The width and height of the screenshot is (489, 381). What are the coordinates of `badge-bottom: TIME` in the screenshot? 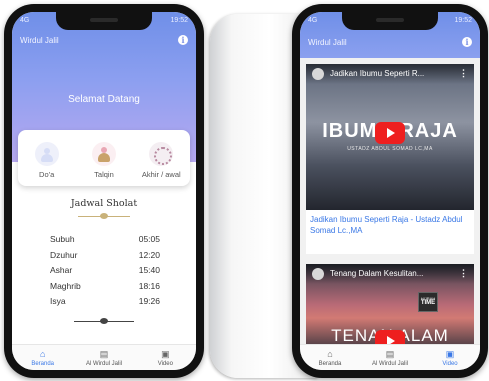 It's located at (428, 303).